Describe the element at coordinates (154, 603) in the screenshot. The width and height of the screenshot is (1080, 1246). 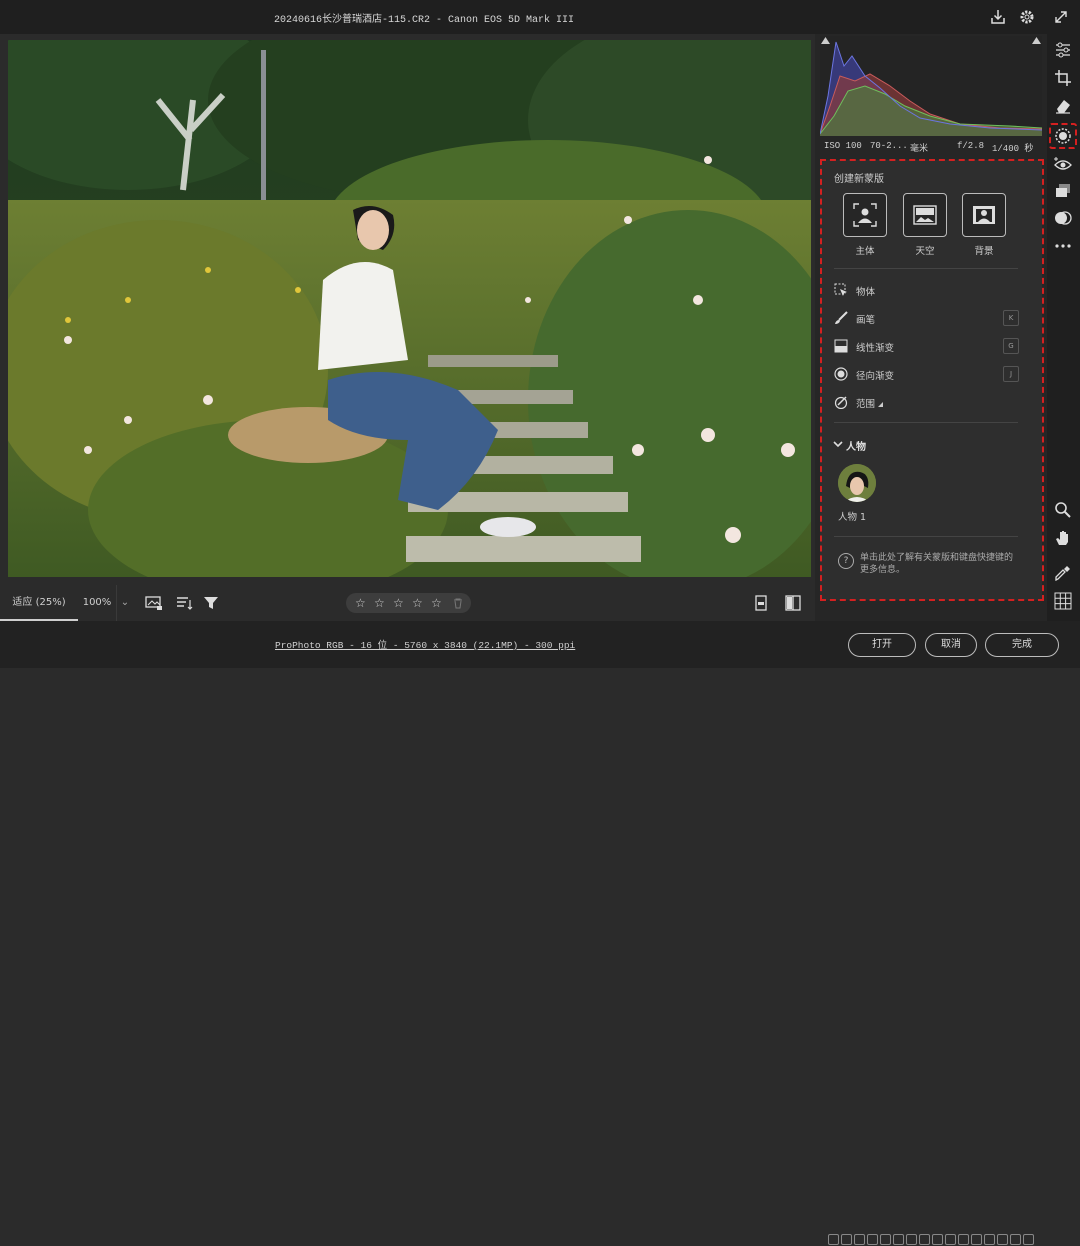
I see `image-view-icon` at that location.